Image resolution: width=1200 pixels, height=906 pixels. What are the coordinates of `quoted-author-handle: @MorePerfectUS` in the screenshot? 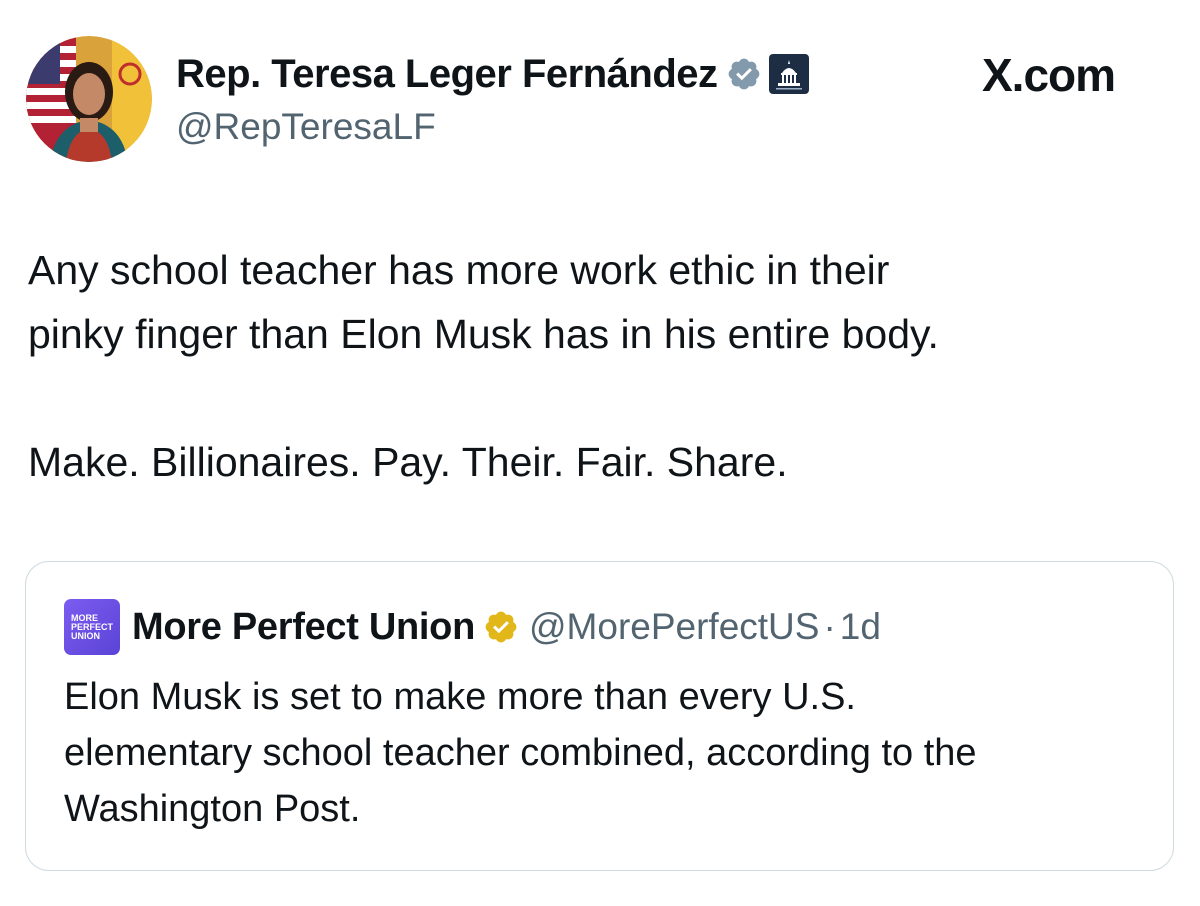 It's located at (674, 627).